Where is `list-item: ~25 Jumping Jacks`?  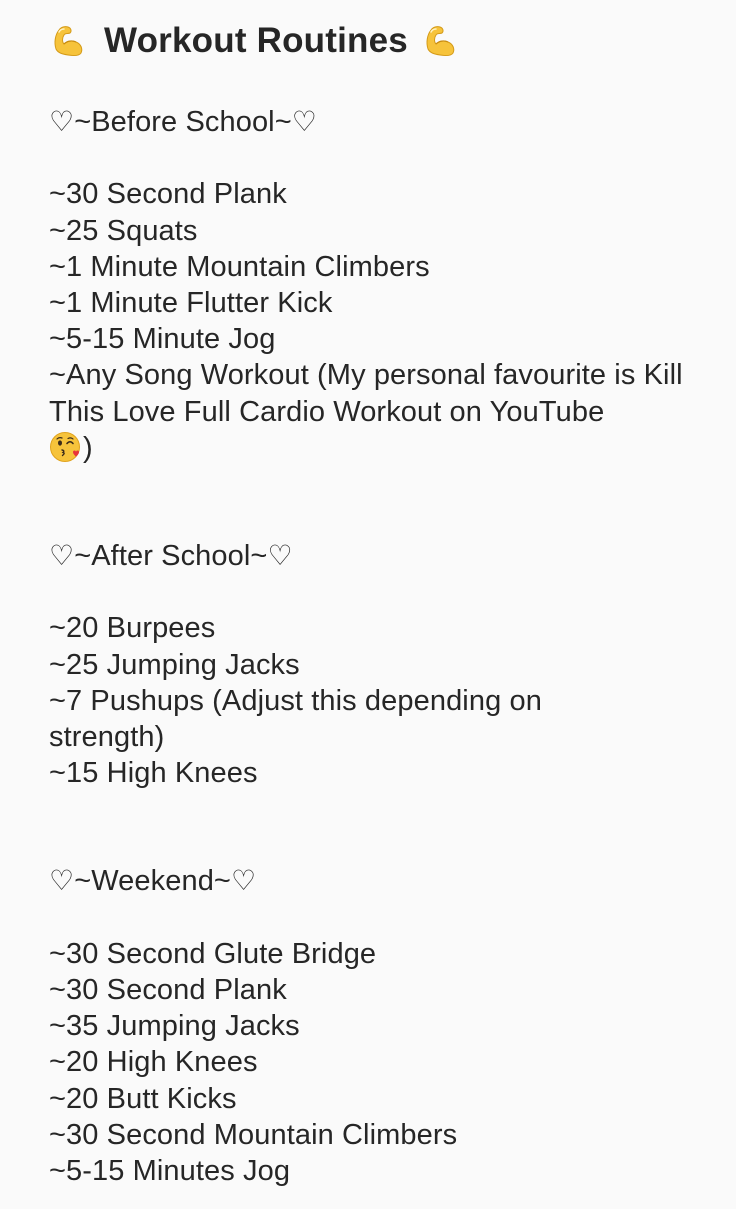
list-item: ~25 Jumping Jacks is located at coordinates (174, 664).